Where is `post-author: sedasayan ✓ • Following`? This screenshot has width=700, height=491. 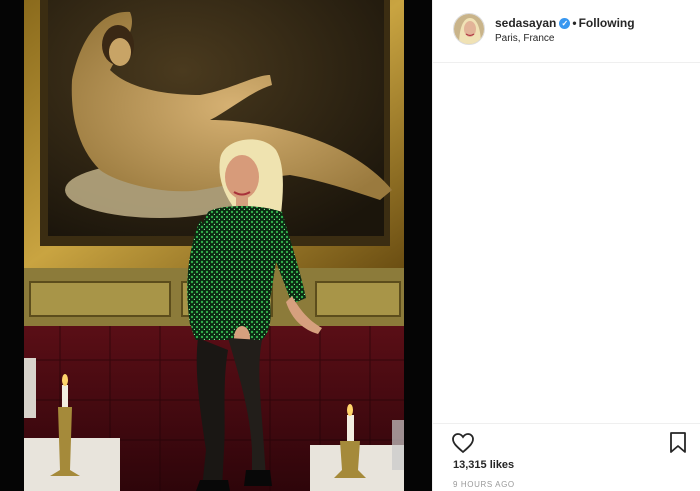 post-author: sedasayan ✓ • Following is located at coordinates (565, 23).